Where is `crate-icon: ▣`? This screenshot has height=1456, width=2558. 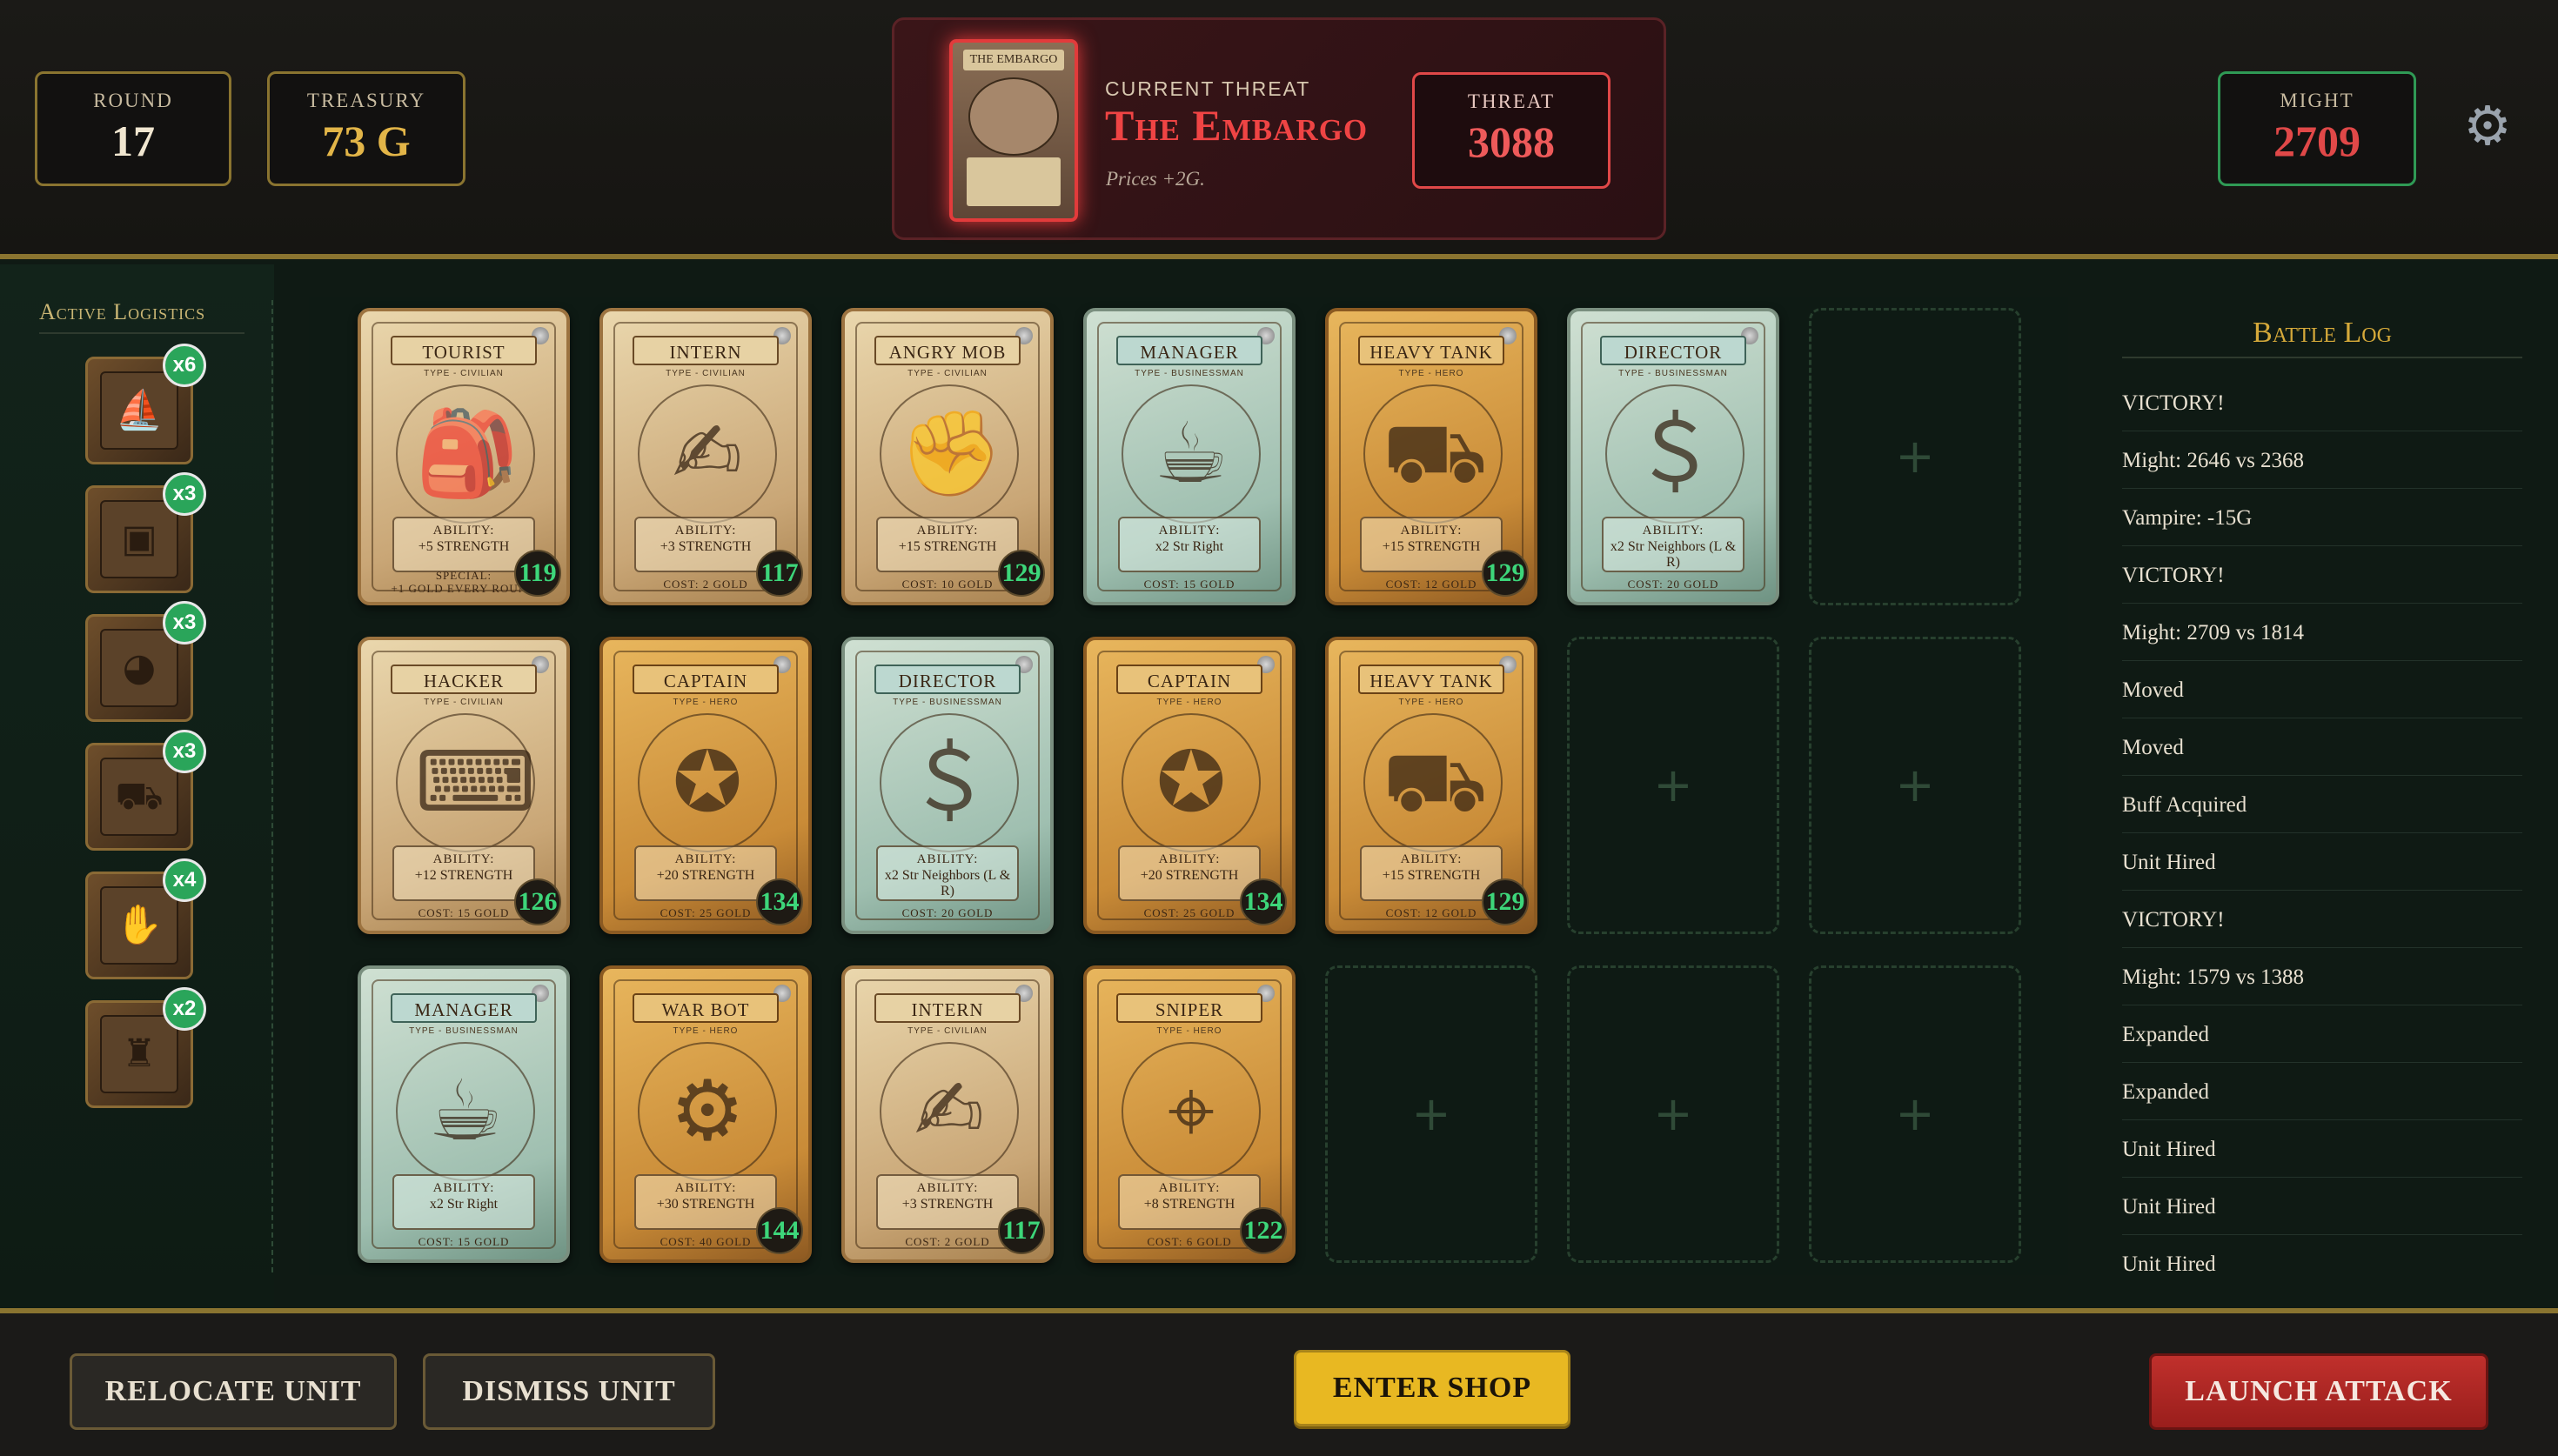
crate-icon: ▣ is located at coordinates (139, 539).